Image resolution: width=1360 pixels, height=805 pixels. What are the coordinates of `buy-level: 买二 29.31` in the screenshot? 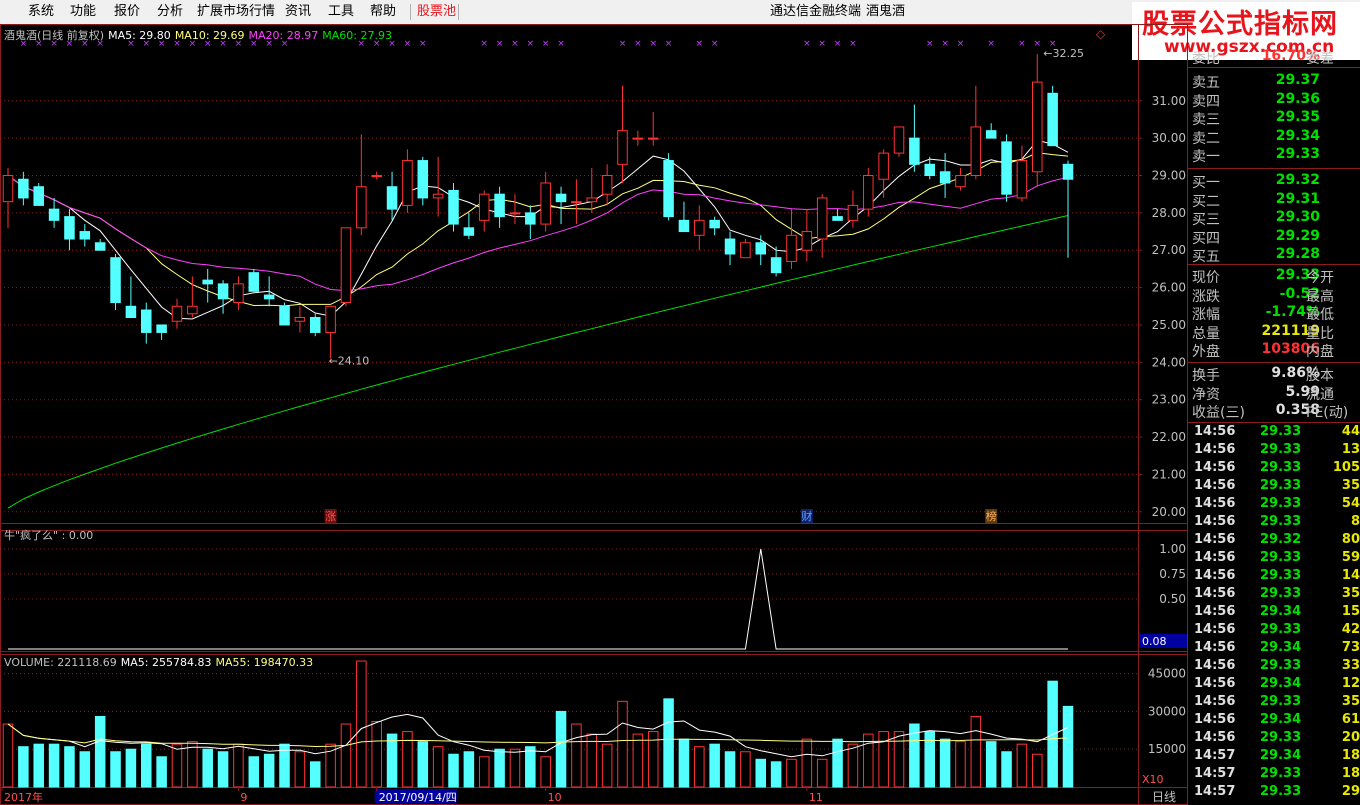 It's located at (1274, 200).